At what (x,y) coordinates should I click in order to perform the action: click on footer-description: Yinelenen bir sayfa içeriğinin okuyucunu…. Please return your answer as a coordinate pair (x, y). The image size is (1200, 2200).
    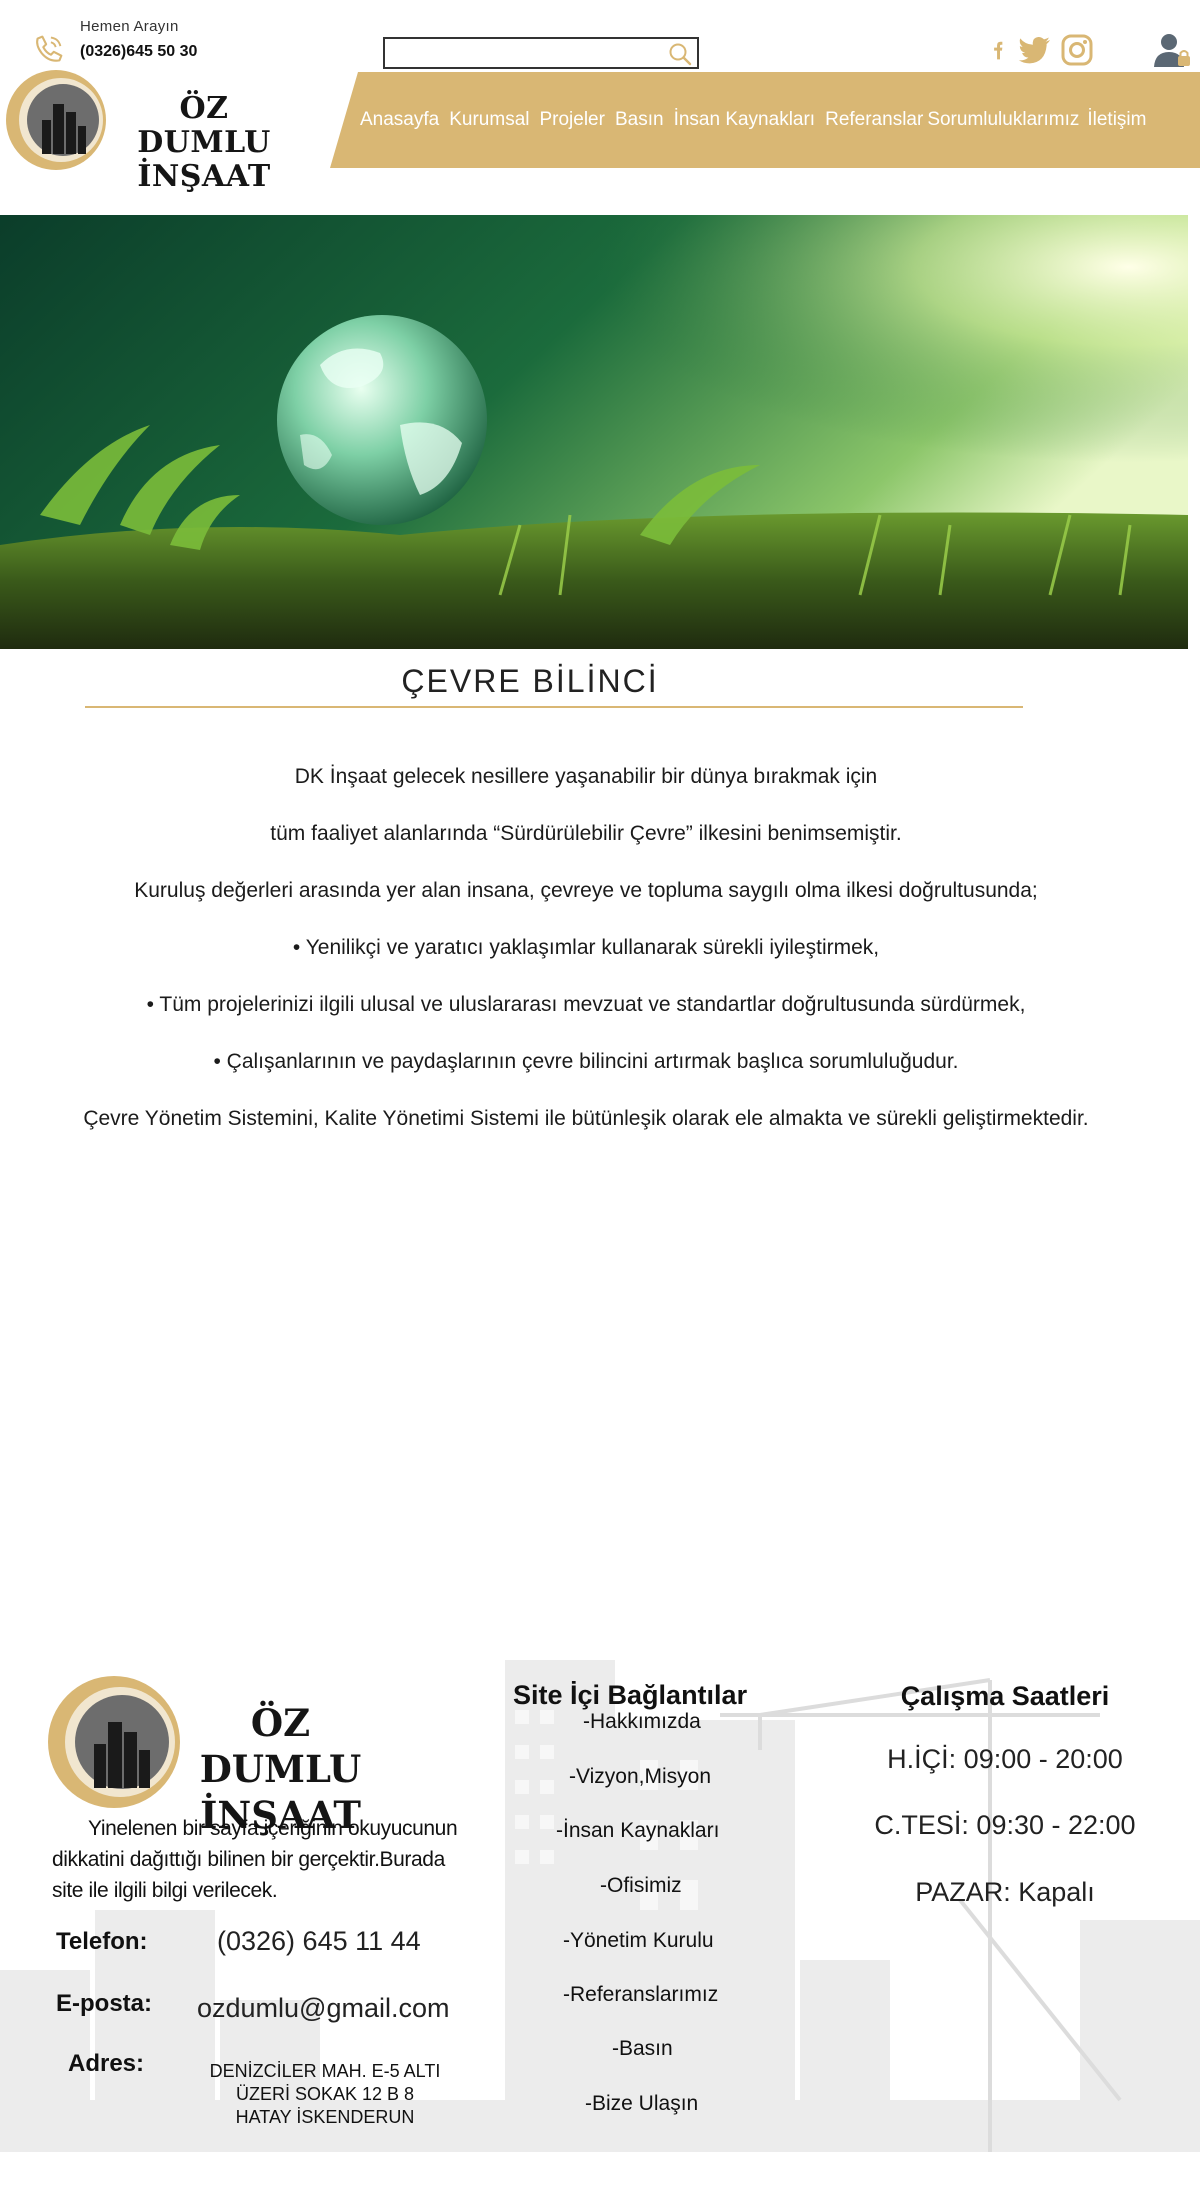
    Looking at the image, I should click on (255, 1859).